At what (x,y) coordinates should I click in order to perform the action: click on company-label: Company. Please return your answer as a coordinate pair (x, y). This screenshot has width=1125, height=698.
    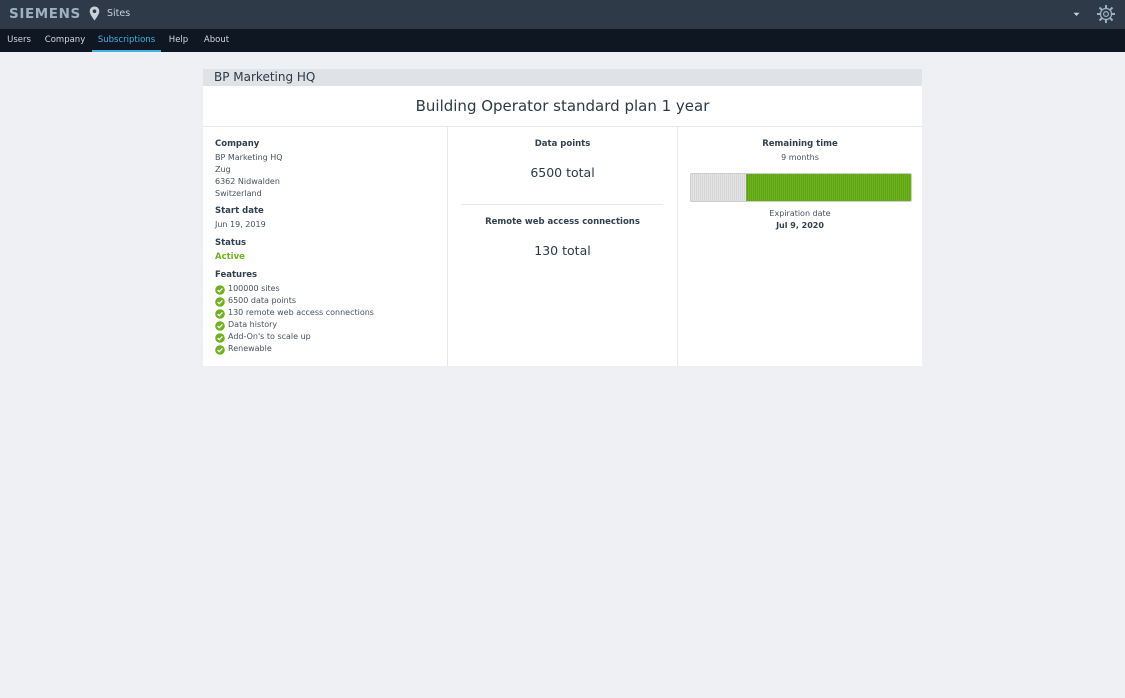
    Looking at the image, I should click on (237, 144).